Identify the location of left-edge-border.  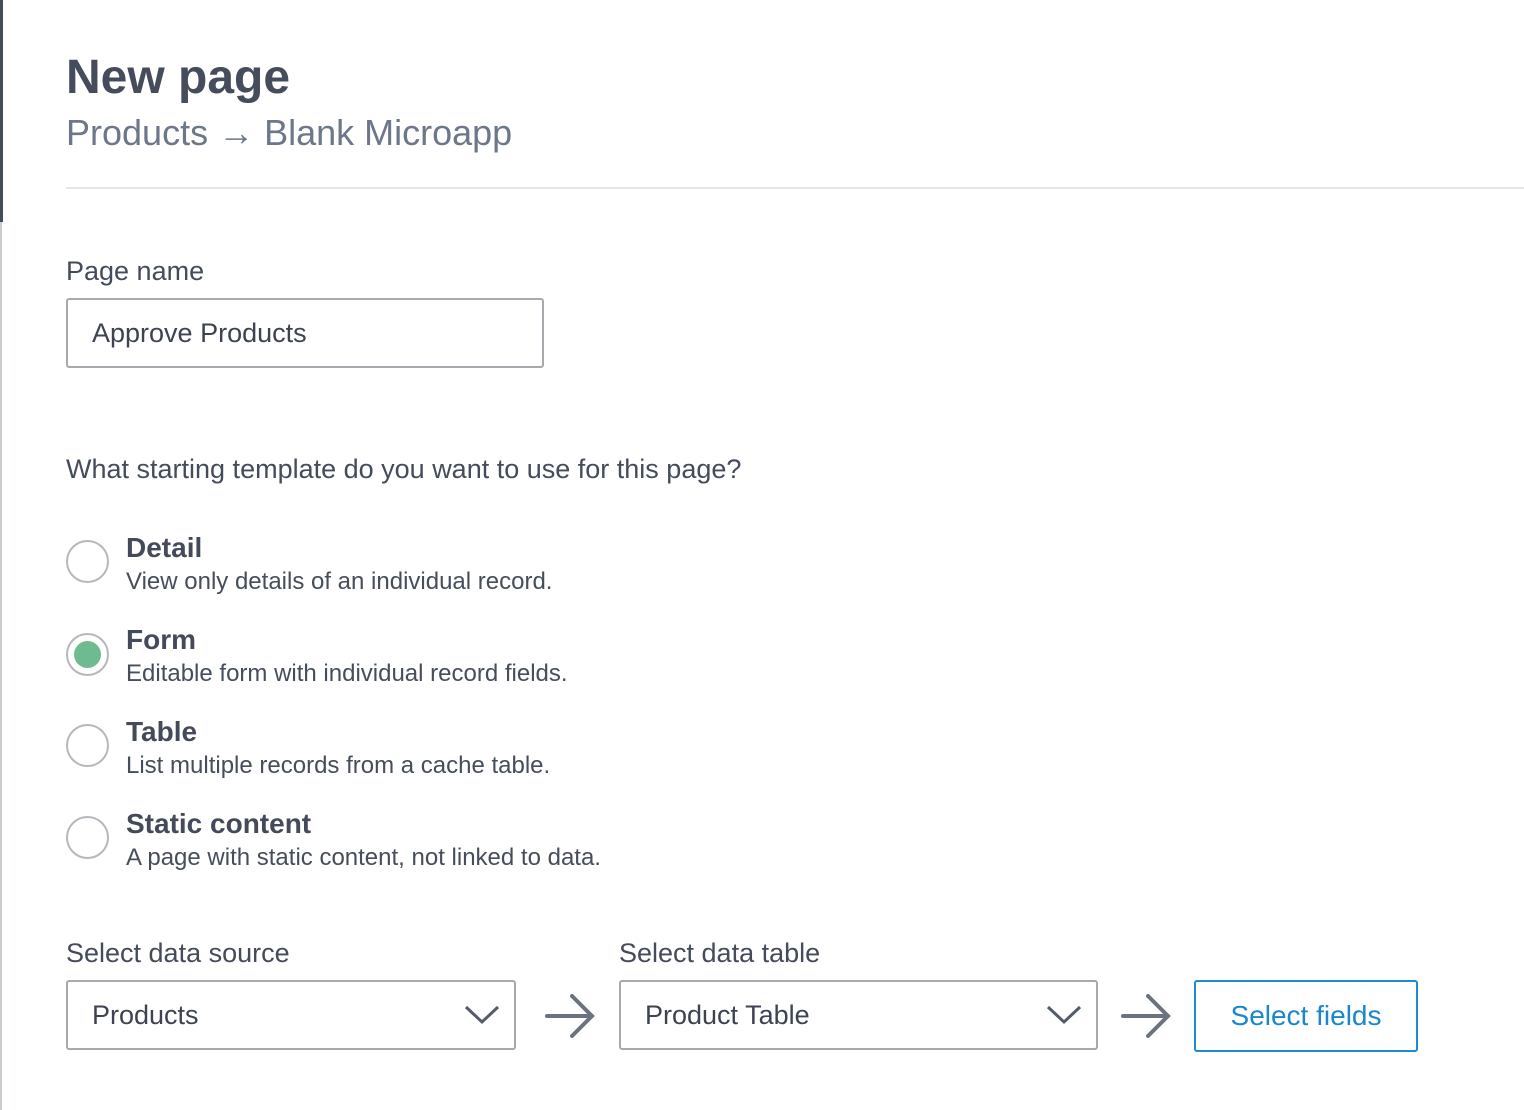
(1, 111).